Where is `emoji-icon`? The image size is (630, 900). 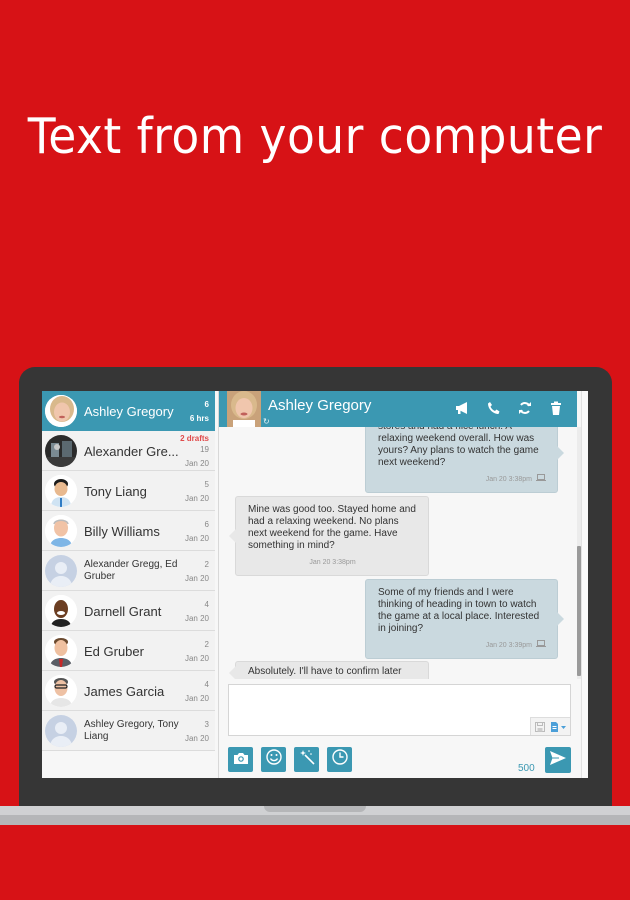
emoji-icon is located at coordinates (273, 759).